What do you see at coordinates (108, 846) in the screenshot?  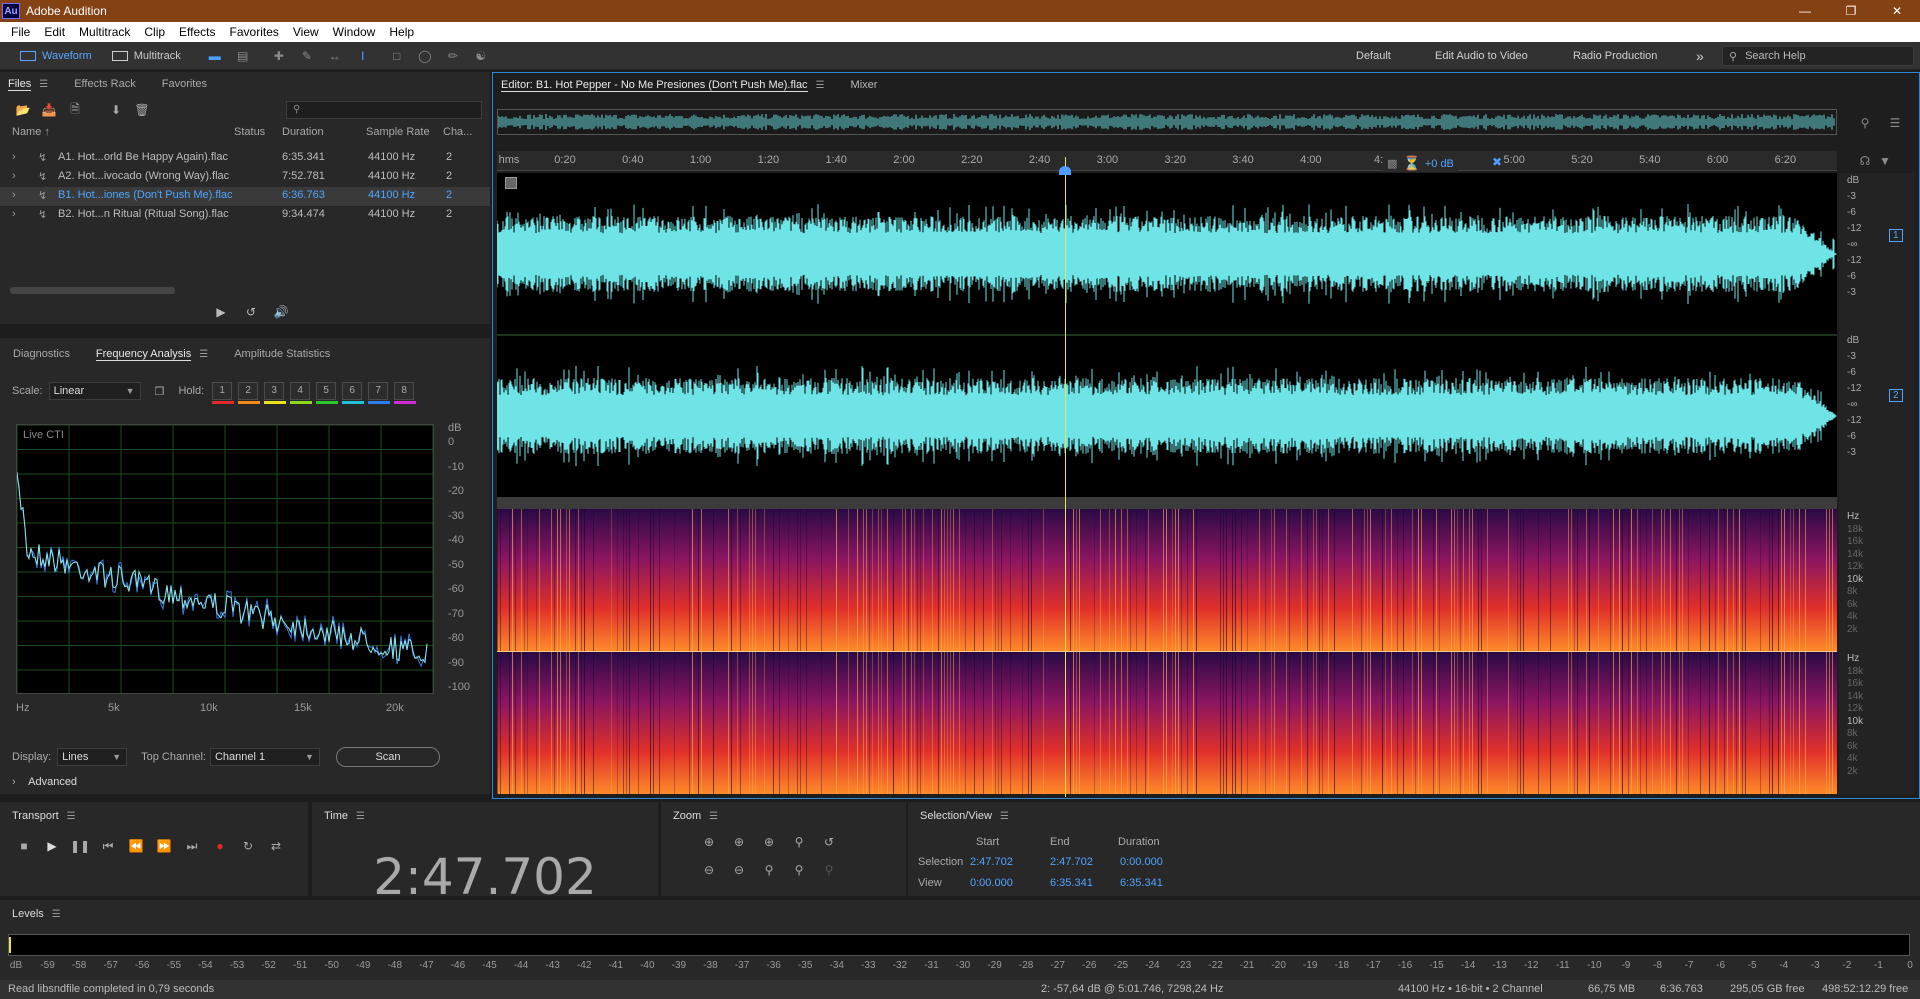 I see `skip-to-start-icon: ⏮` at bounding box center [108, 846].